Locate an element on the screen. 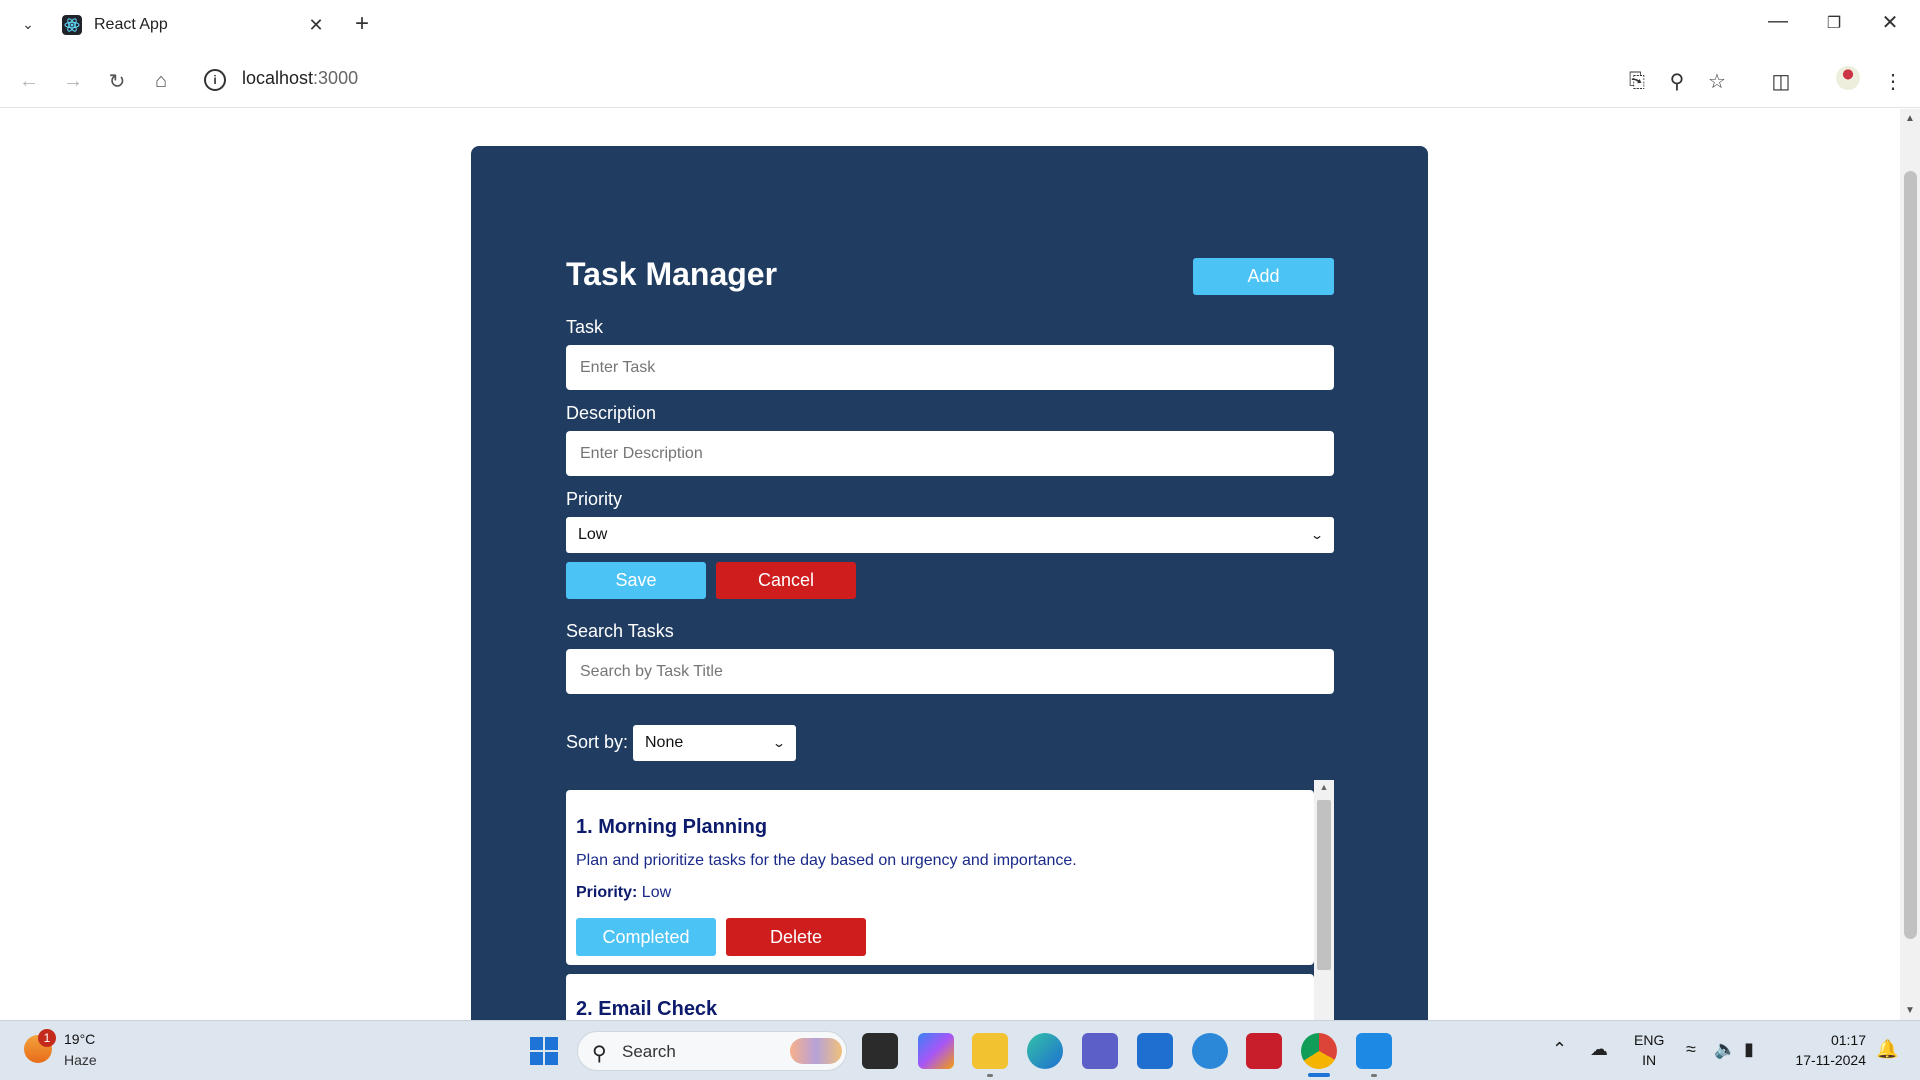 The image size is (1920, 1080). priority-select-value: Low is located at coordinates (593, 534).